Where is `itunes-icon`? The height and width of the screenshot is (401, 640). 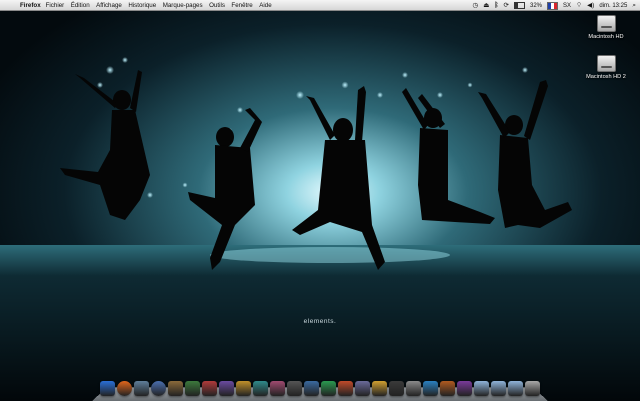 itunes-icon is located at coordinates (158, 388).